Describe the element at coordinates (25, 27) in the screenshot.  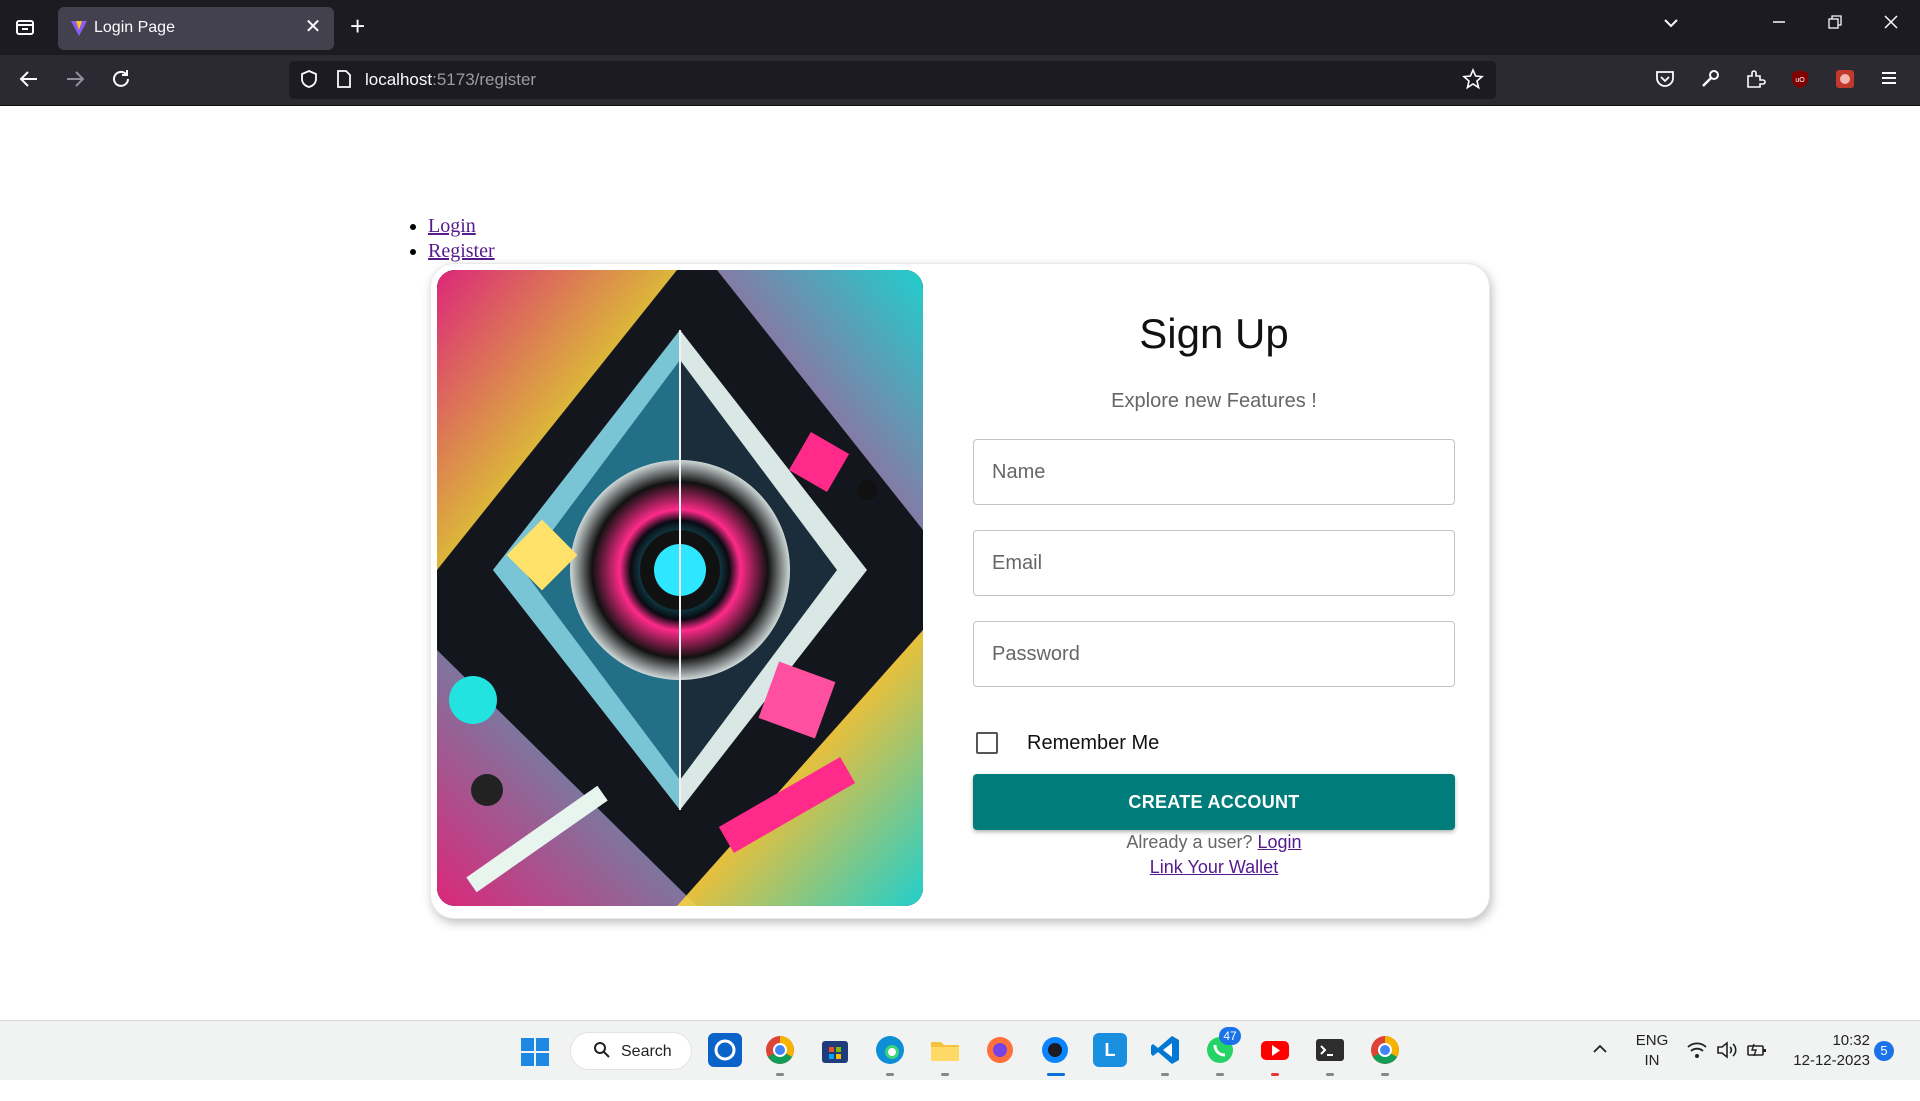
I see `tab-list-icon` at that location.